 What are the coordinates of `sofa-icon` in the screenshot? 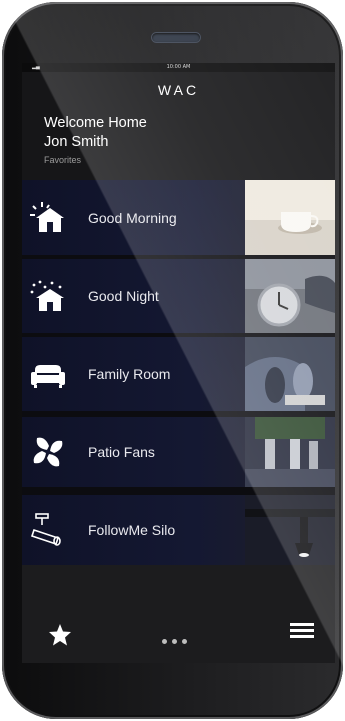 It's located at (48, 376).